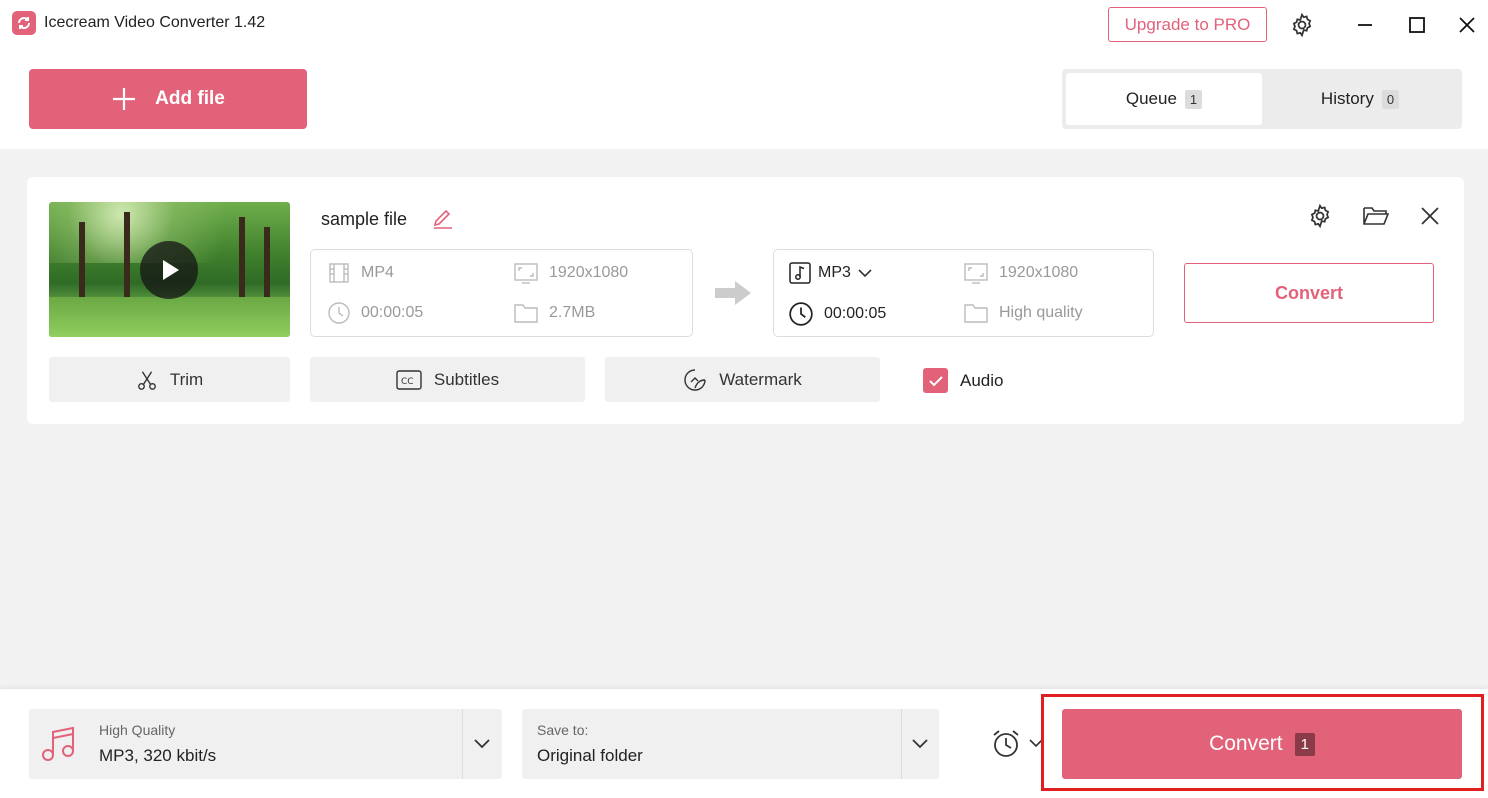  I want to click on arrow-right-icon, so click(733, 295).